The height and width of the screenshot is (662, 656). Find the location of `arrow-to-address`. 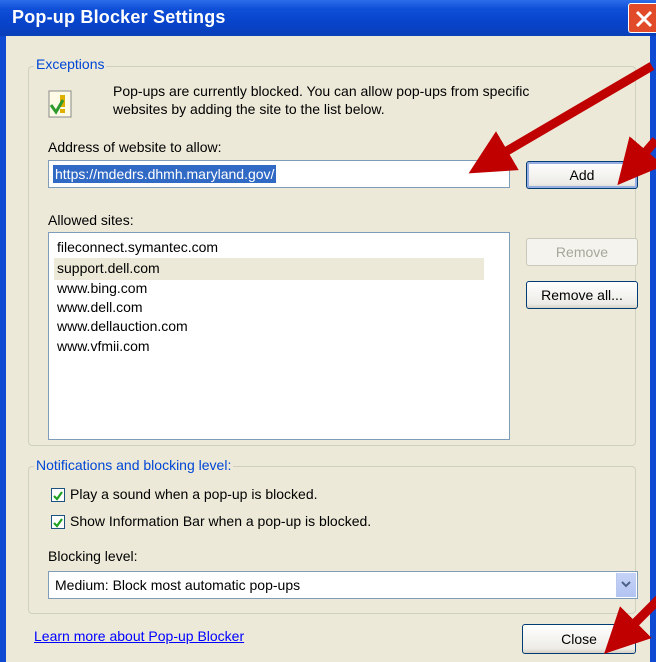

arrow-to-address is located at coordinates (561, 118).